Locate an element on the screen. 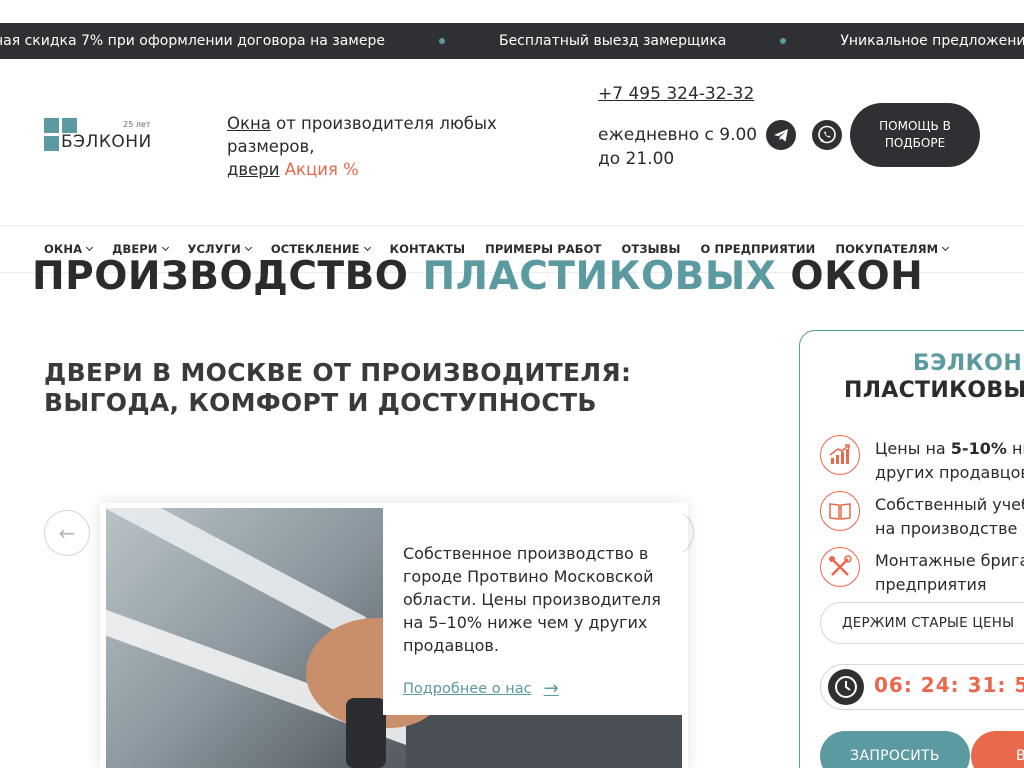 This screenshot has width=1024, height=768. request-button-label: ЗАПРОСИТЬ is located at coordinates (895, 756).